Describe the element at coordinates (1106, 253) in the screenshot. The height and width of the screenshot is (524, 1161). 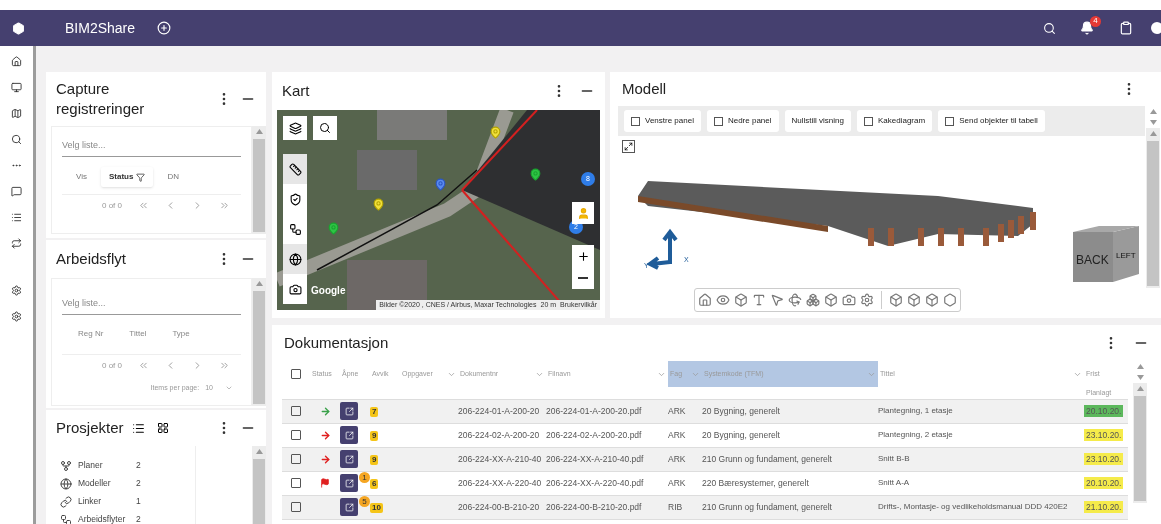
I see `view-cube-drawing: BACK LEFT` at that location.